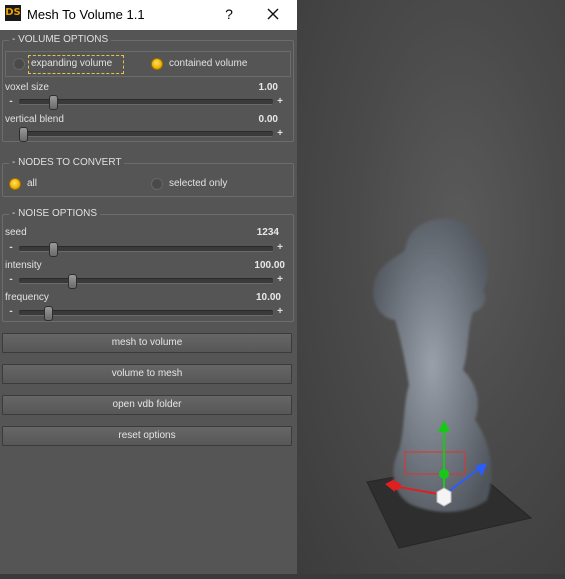  I want to click on vertical-blend-increment-button: +, so click(280, 134).